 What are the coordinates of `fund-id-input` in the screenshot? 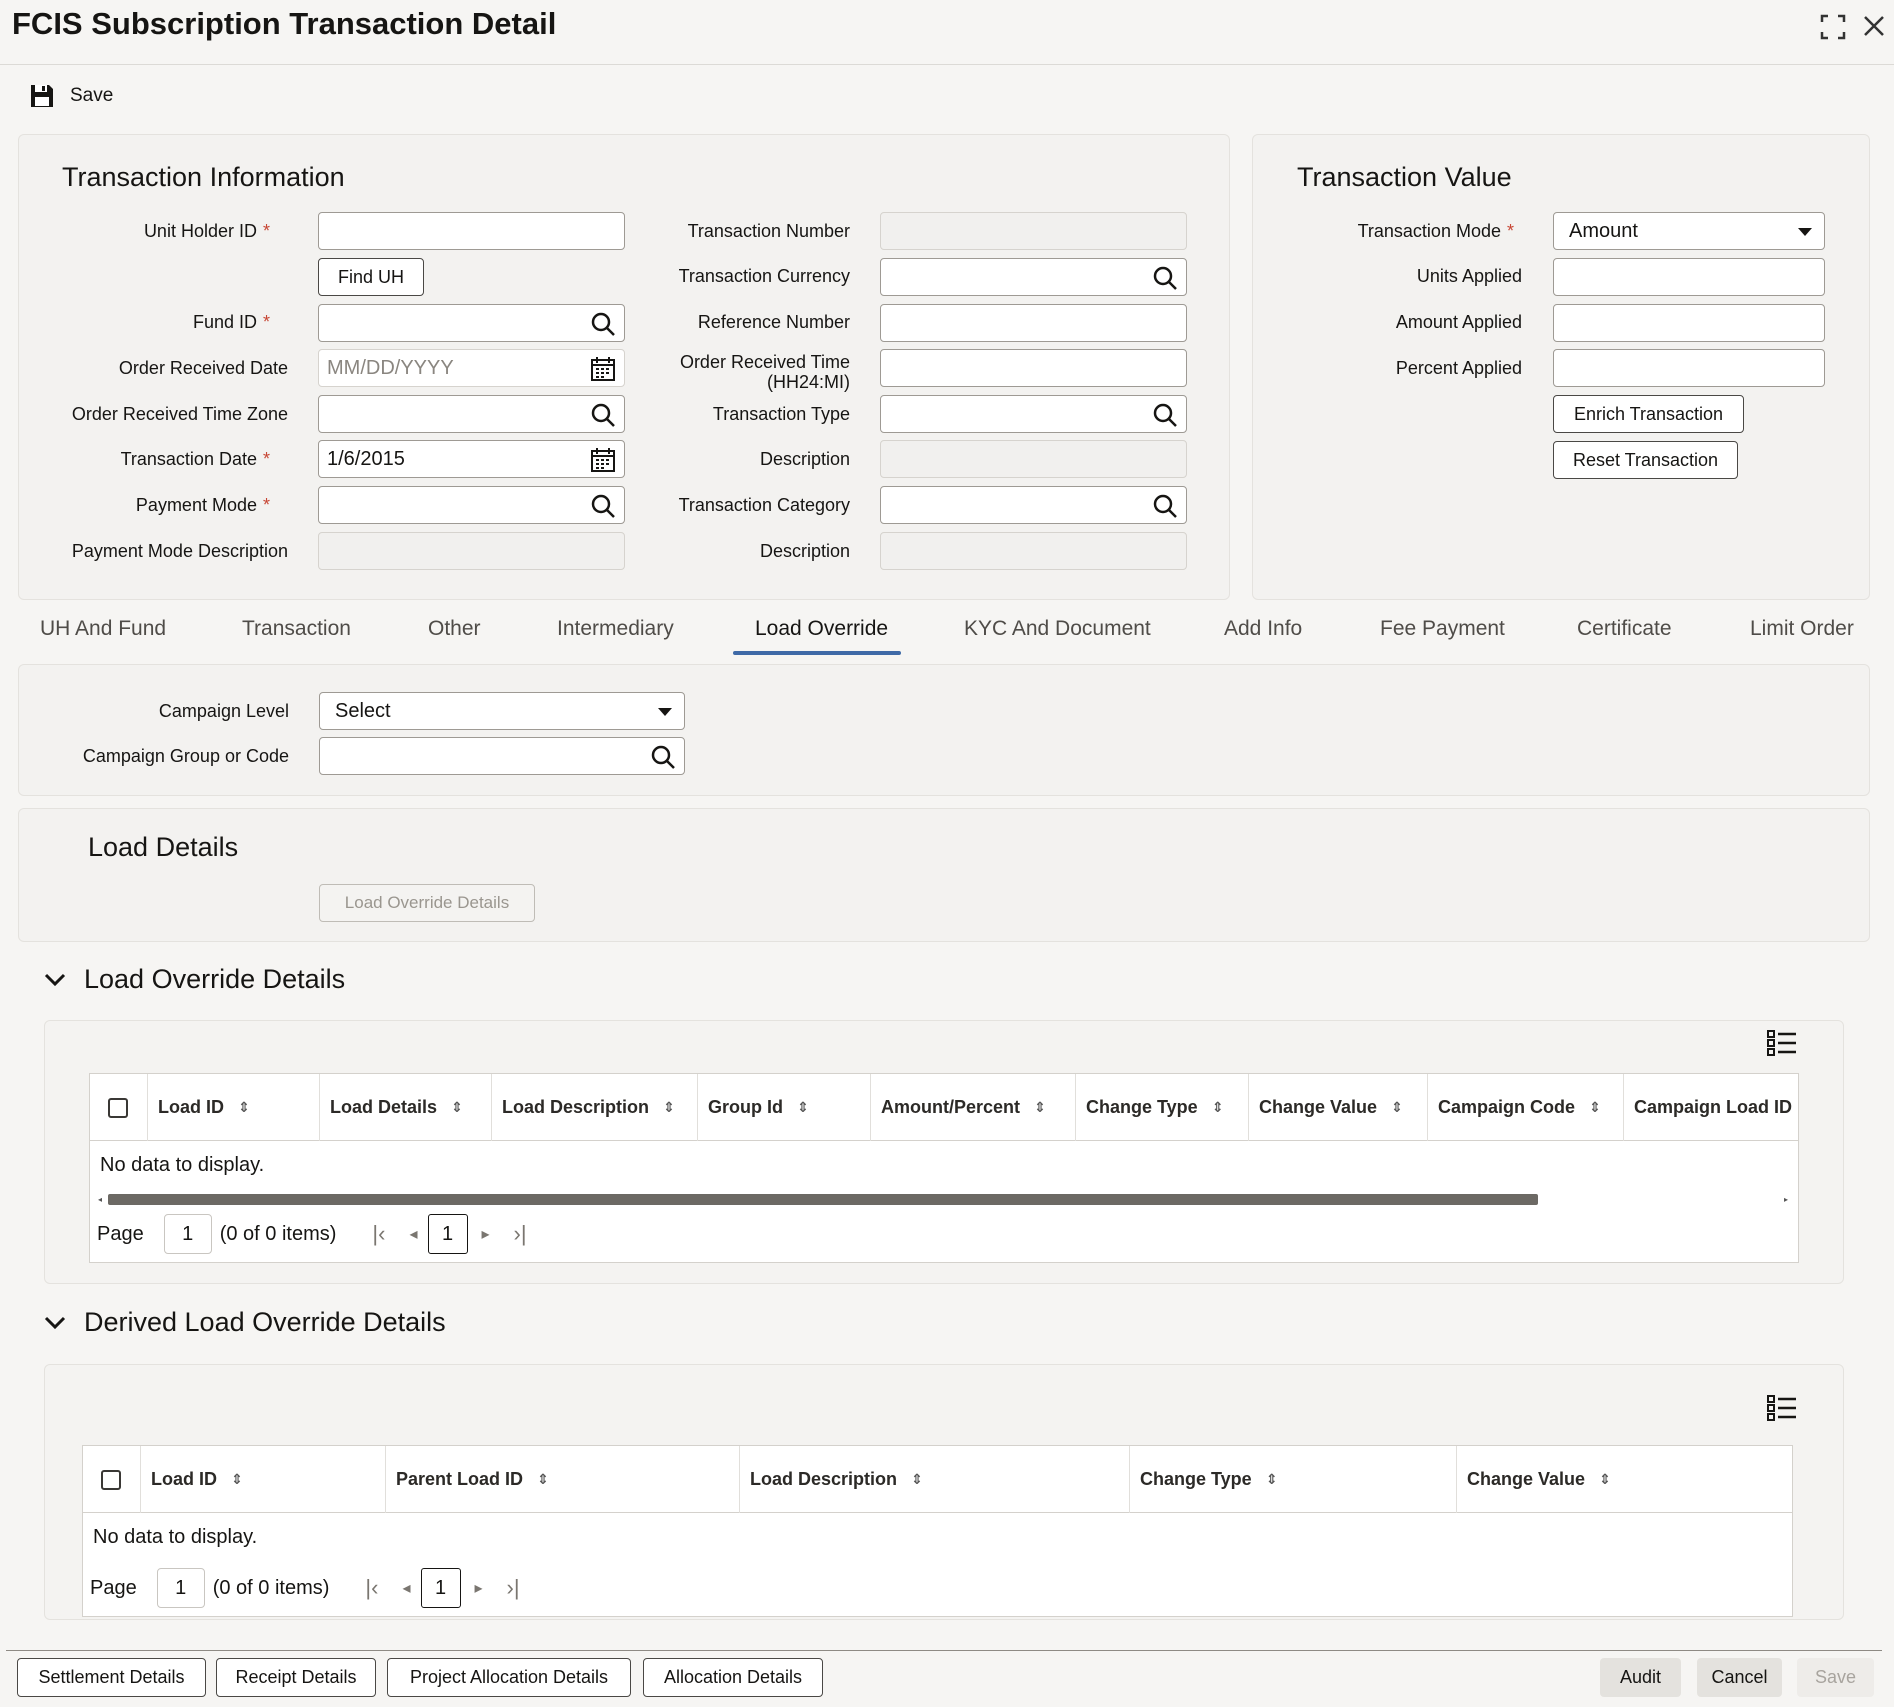 It's located at (471, 323).